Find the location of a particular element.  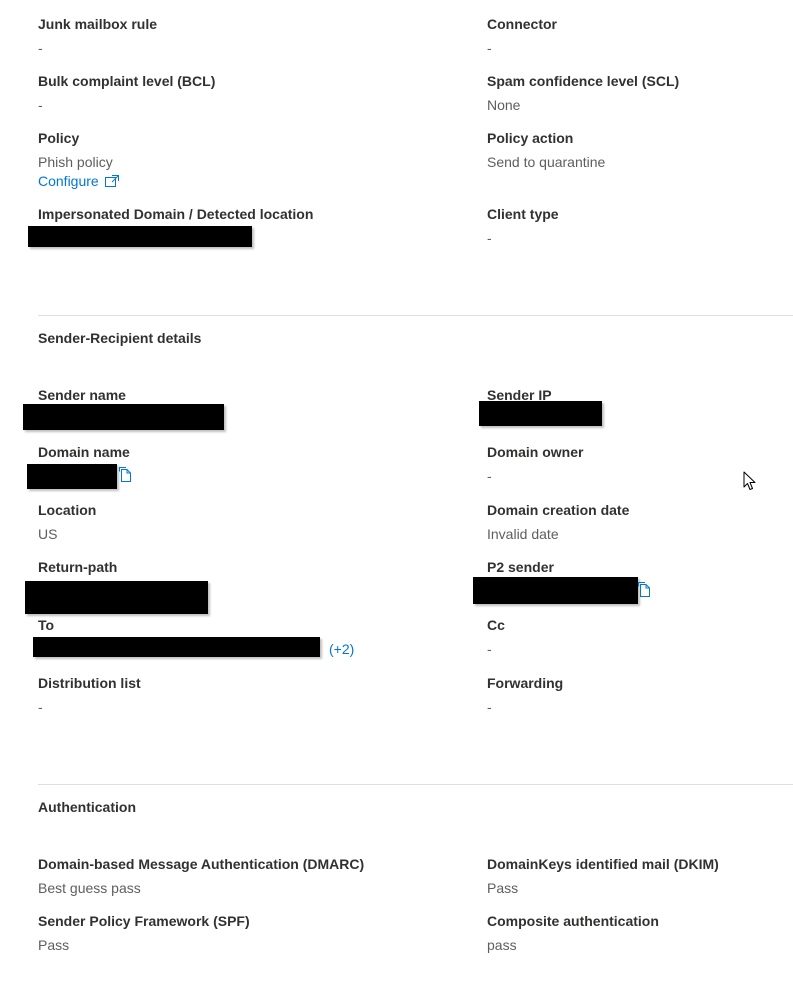

to-more-recipients-link: (+2) is located at coordinates (341, 649).